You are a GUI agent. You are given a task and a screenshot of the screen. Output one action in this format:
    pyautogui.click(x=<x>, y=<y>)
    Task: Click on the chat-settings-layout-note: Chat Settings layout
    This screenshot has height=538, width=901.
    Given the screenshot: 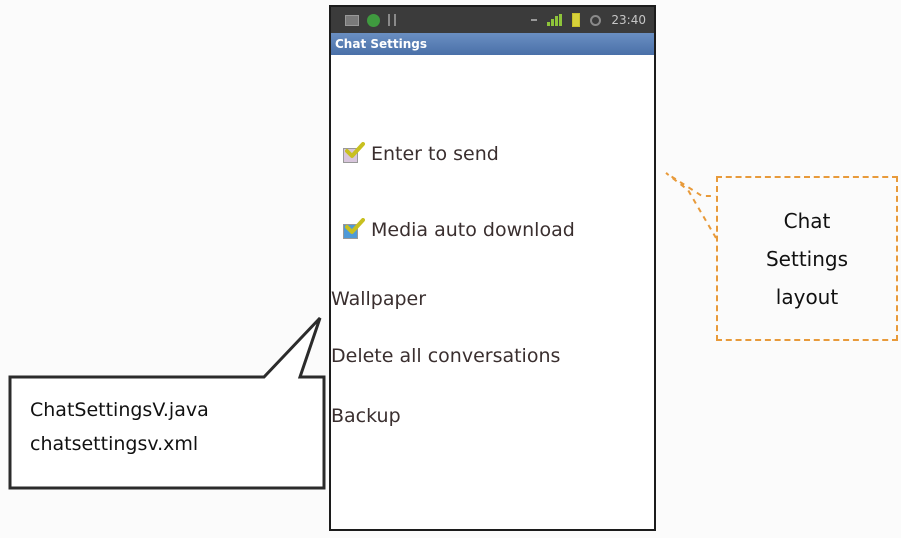 What is the action you would take?
    pyautogui.click(x=807, y=258)
    